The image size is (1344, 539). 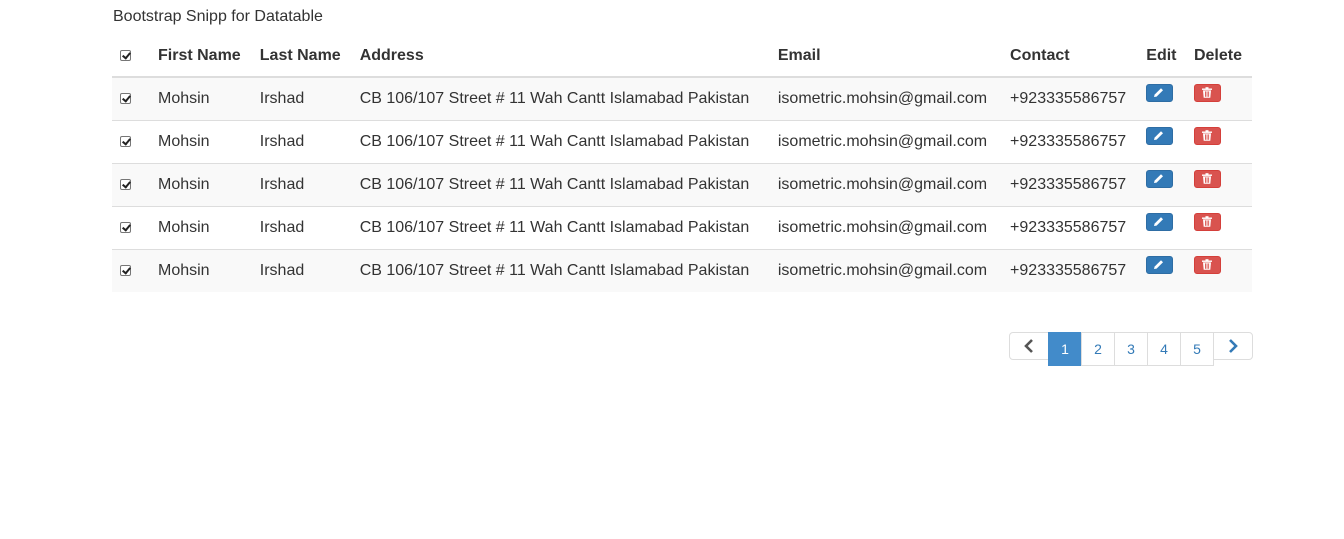 What do you see at coordinates (125, 56) in the screenshot?
I see `select-all-checkbox` at bounding box center [125, 56].